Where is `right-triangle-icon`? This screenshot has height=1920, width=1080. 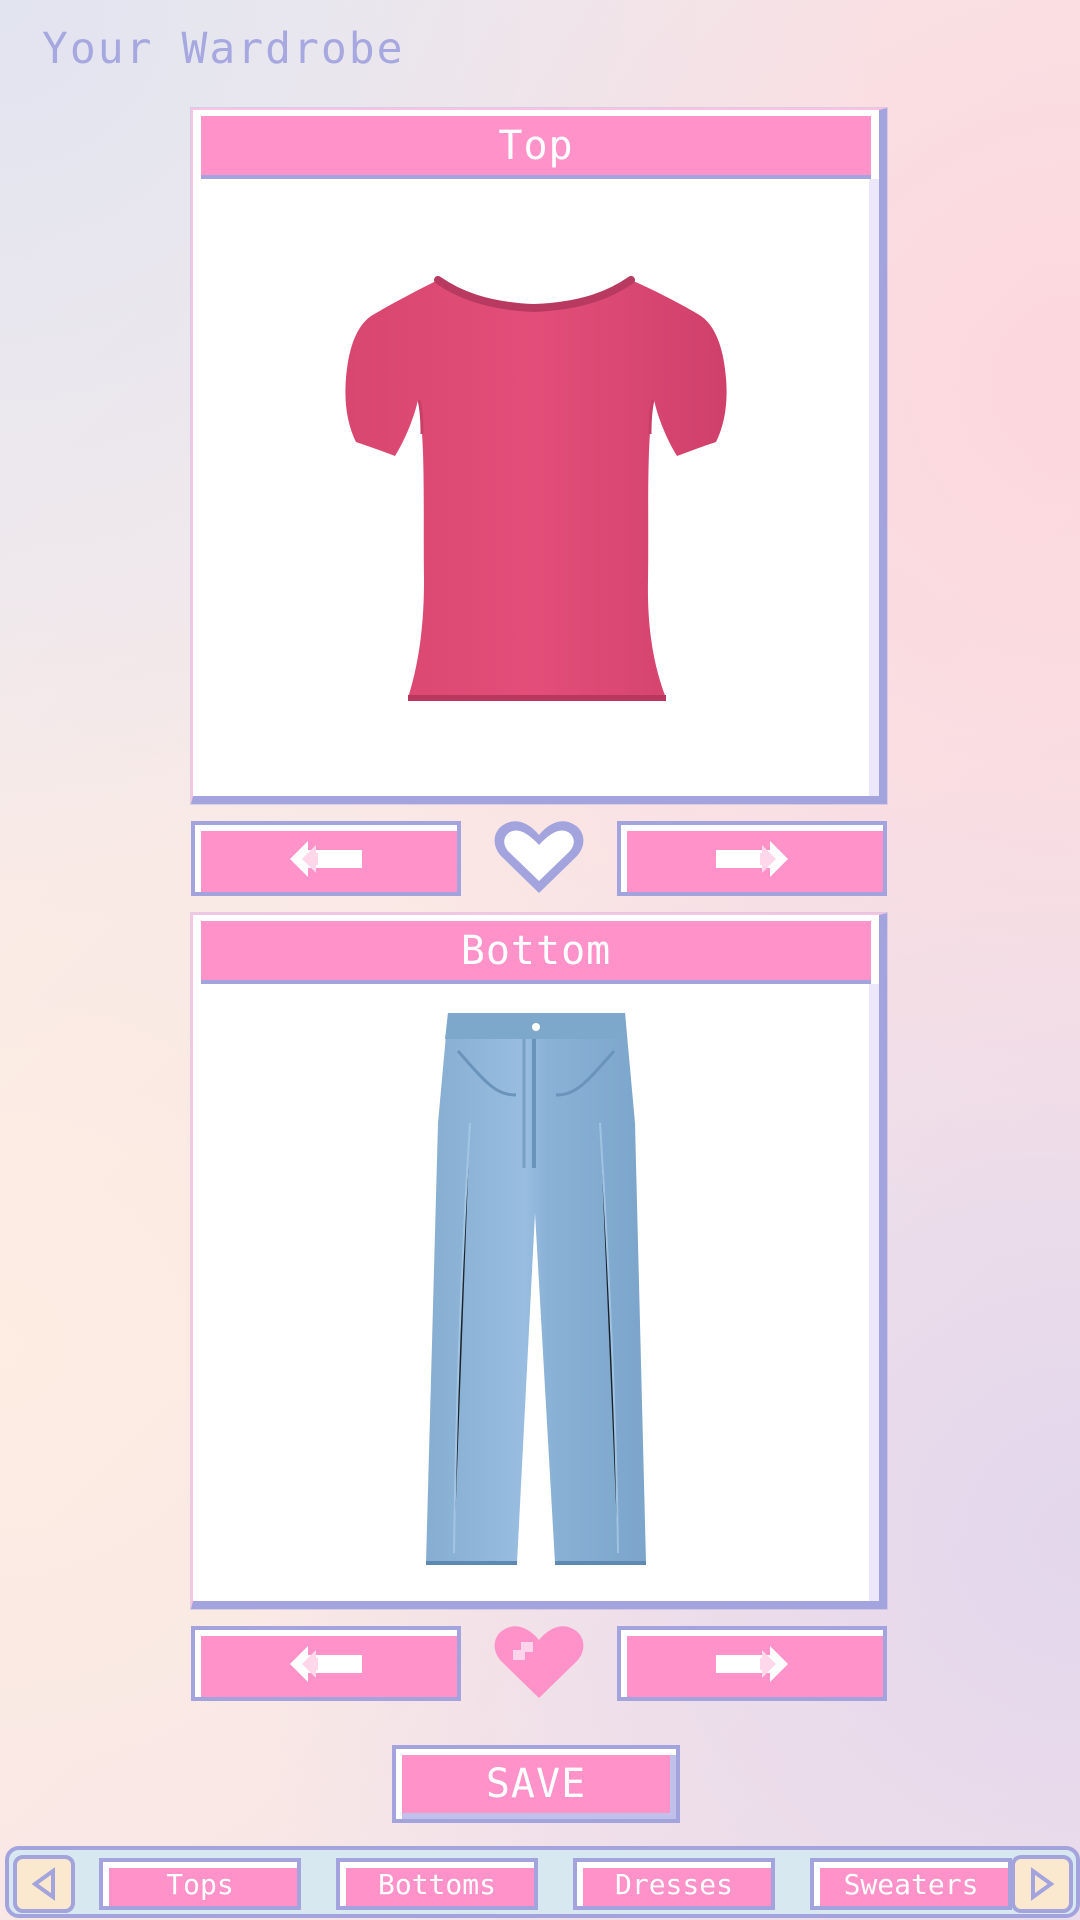
right-triangle-icon is located at coordinates (1043, 1884).